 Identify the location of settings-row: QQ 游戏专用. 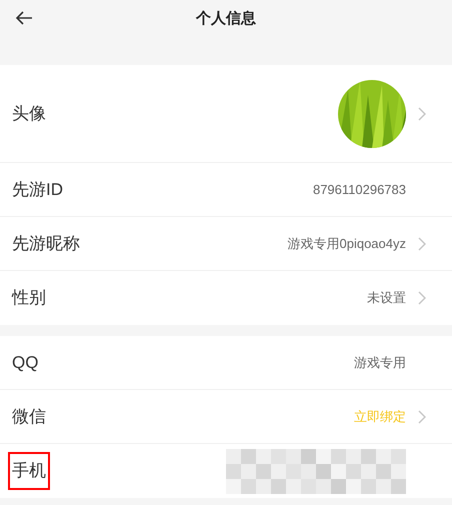
(226, 363).